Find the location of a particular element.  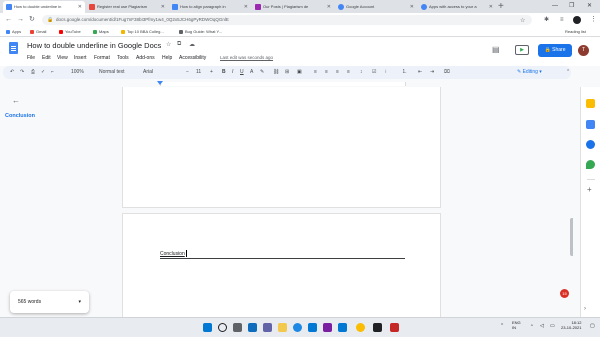

star-icon: ☆ is located at coordinates (522, 21).